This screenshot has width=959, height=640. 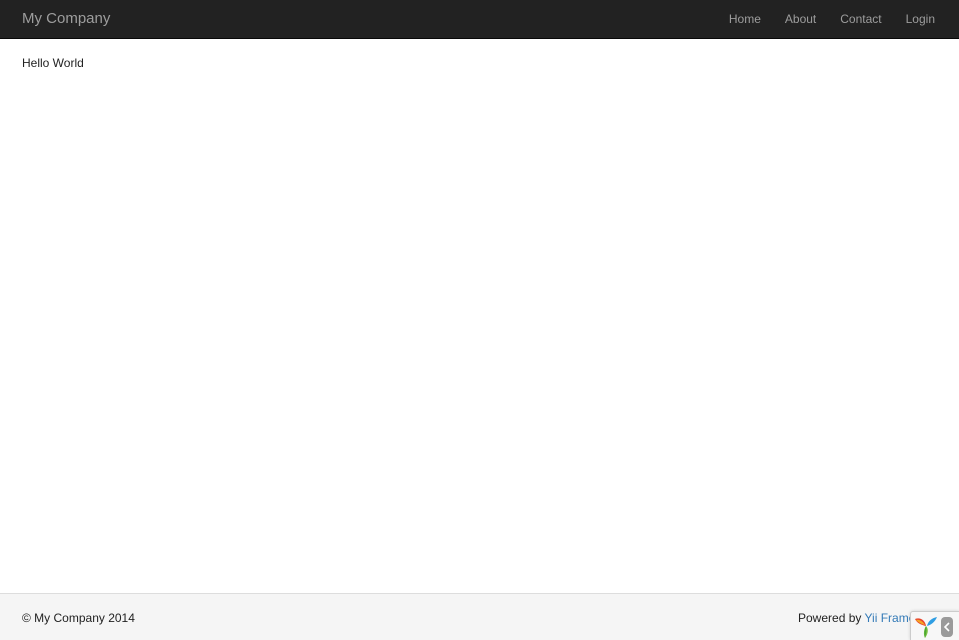 I want to click on nav-item-login: Login, so click(x=920, y=19).